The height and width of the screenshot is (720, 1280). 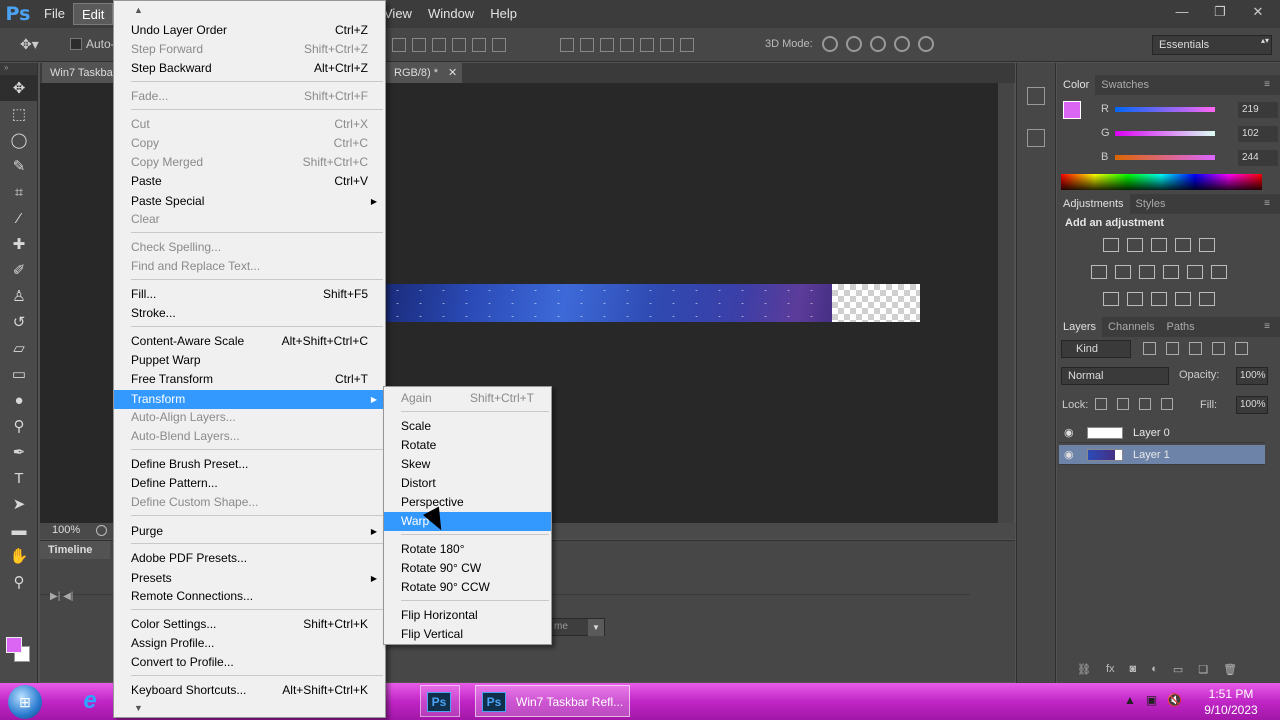 I want to click on auto-select-option: Auto-, so click(x=92, y=44).